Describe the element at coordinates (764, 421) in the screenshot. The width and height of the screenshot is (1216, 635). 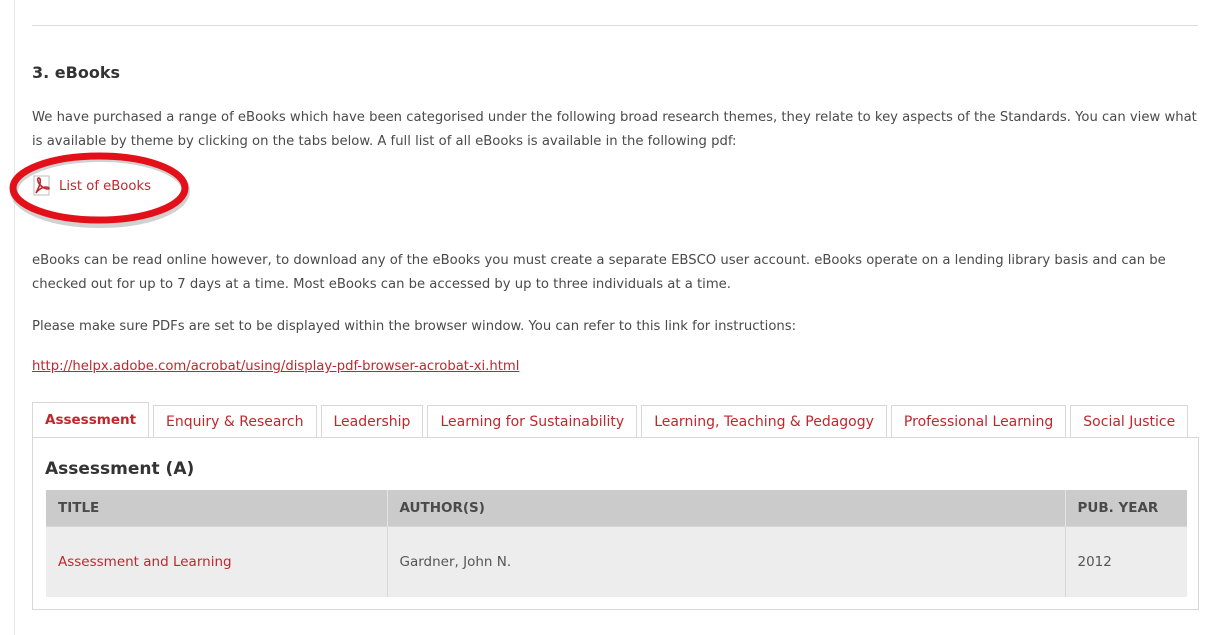
I see `tab-learning-teaching-pedagogy: Learning, Teaching & Pedagogy` at that location.